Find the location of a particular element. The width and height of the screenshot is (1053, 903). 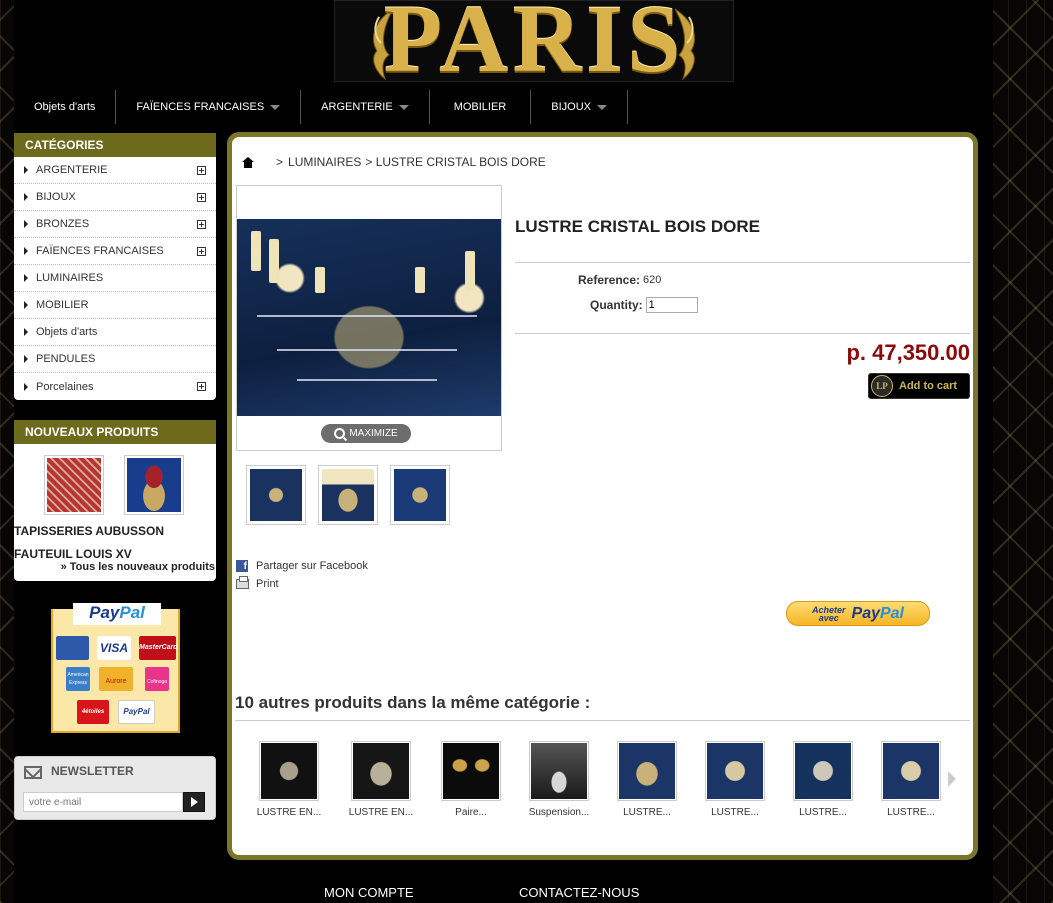

print-link: Print is located at coordinates (302, 584).